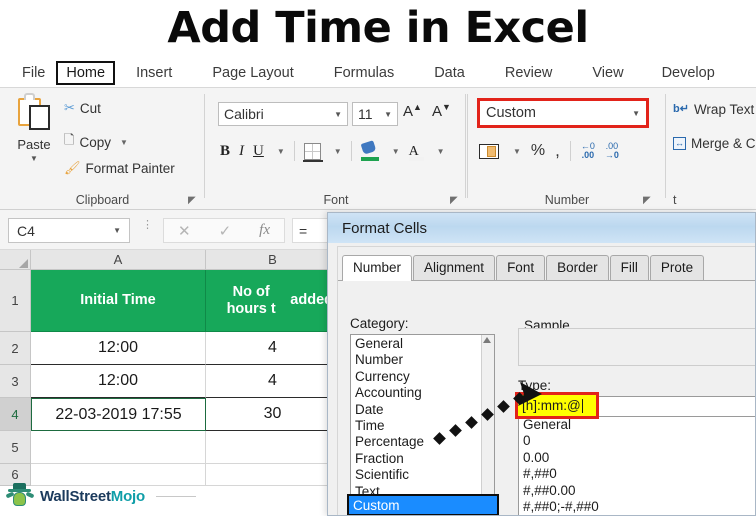  What do you see at coordinates (252, 73) in the screenshot?
I see `tab-page-layout: Page Layout` at bounding box center [252, 73].